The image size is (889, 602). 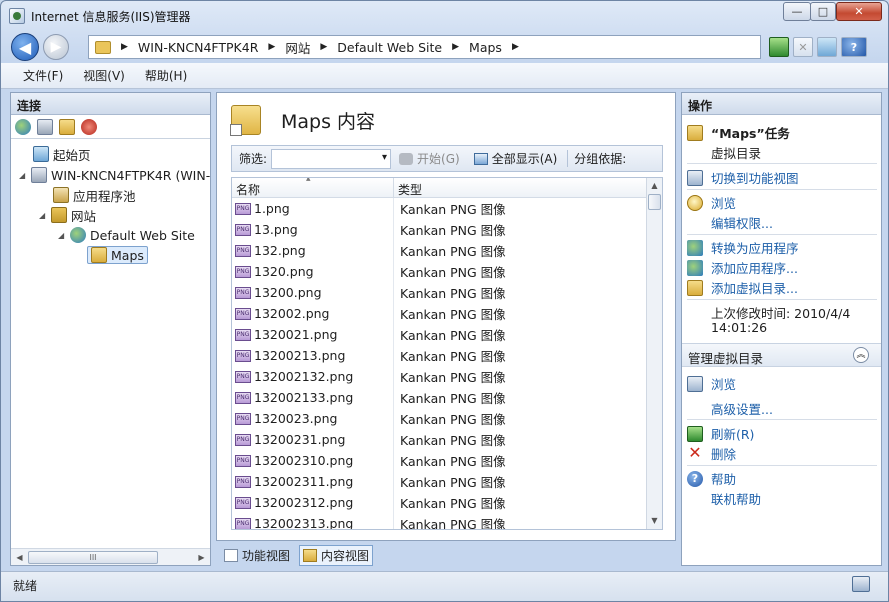 I want to click on show-all-button: 全部显示(A), so click(x=515, y=158).